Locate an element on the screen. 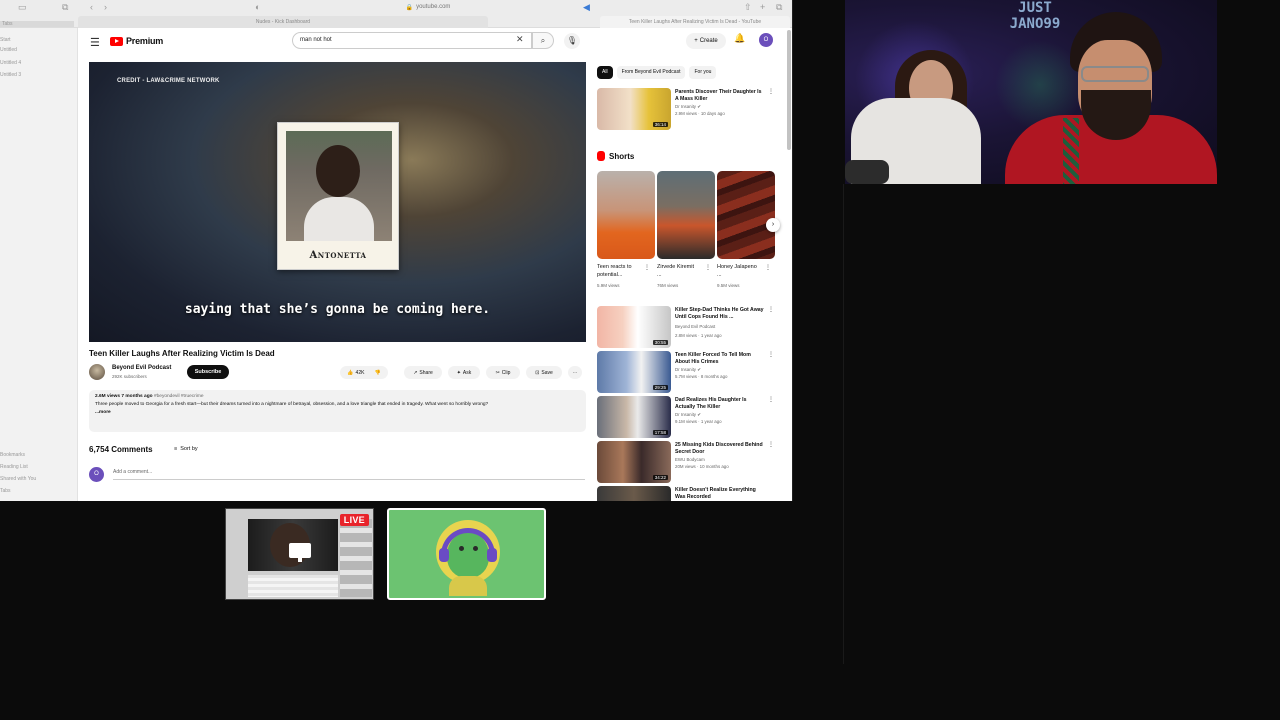  preview-text is located at coordinates (293, 586).